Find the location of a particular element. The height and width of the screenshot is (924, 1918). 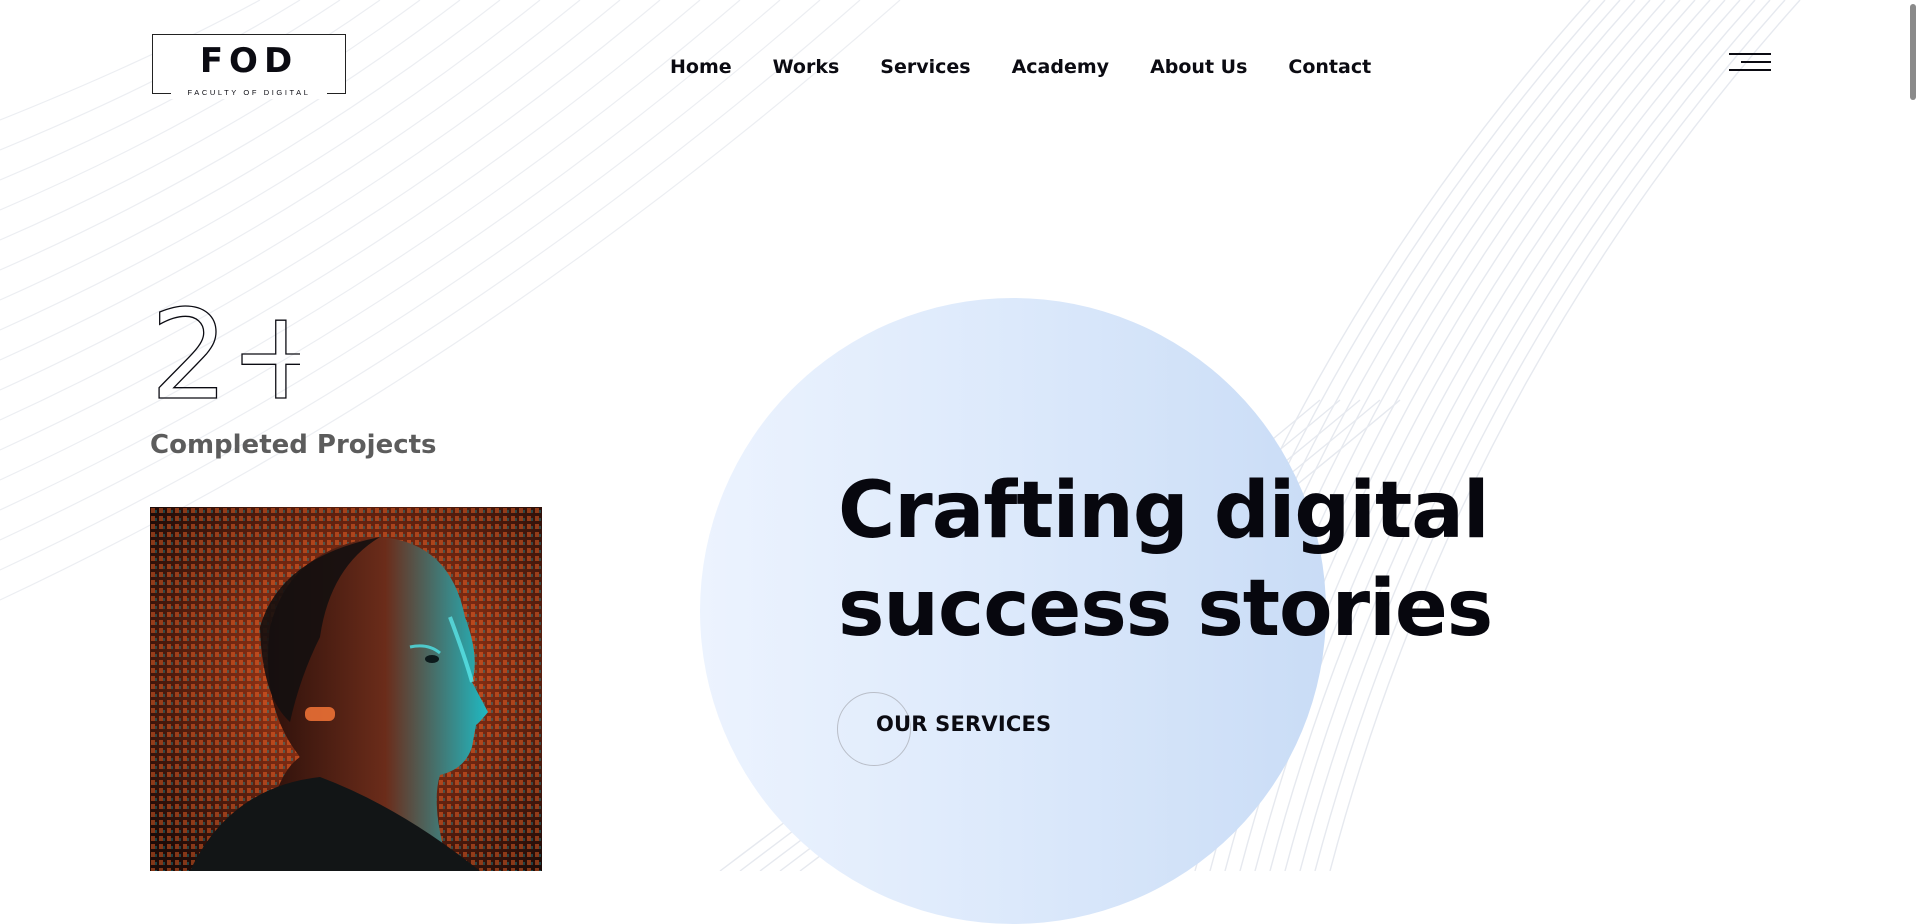

nav-academy: Academy is located at coordinates (1060, 67).